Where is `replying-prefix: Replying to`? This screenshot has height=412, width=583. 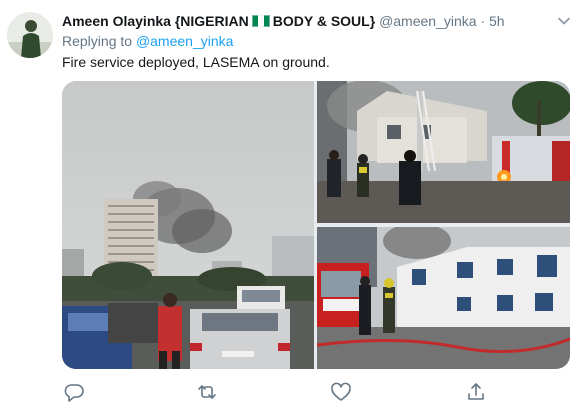
replying-prefix: Replying to is located at coordinates (97, 41).